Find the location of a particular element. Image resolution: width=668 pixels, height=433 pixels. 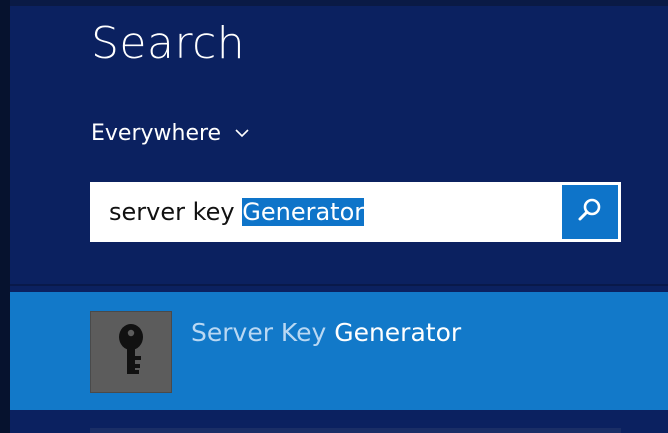

search-box: server key Generator is located at coordinates (355, 212).